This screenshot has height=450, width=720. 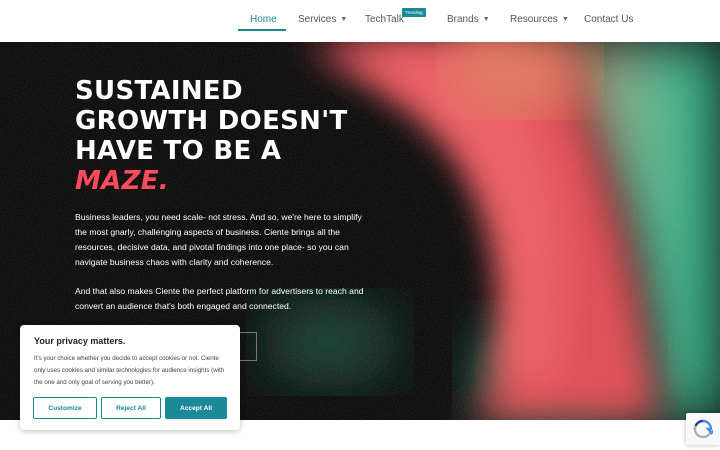 I want to click on accept-all-button: Accept All, so click(x=196, y=408).